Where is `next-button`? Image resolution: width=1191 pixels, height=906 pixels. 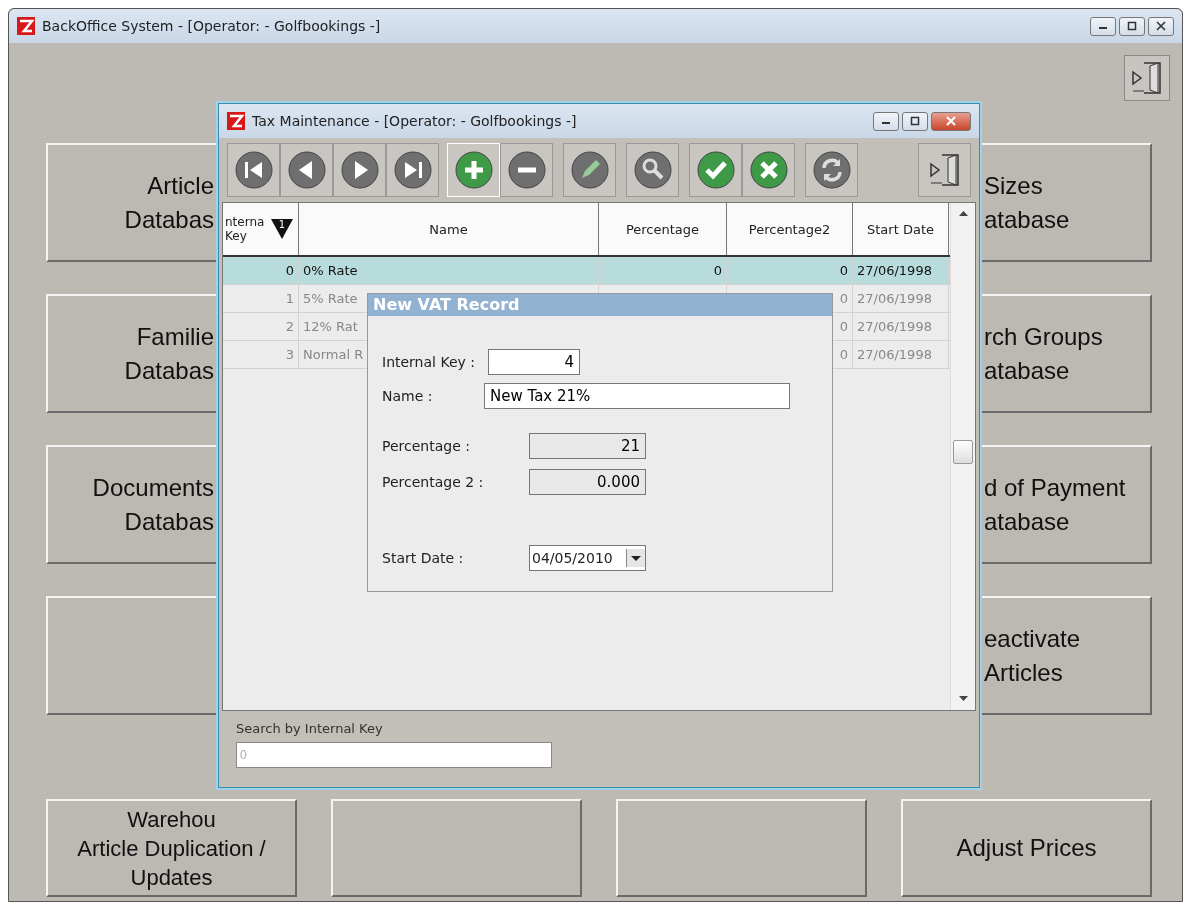 next-button is located at coordinates (359, 170).